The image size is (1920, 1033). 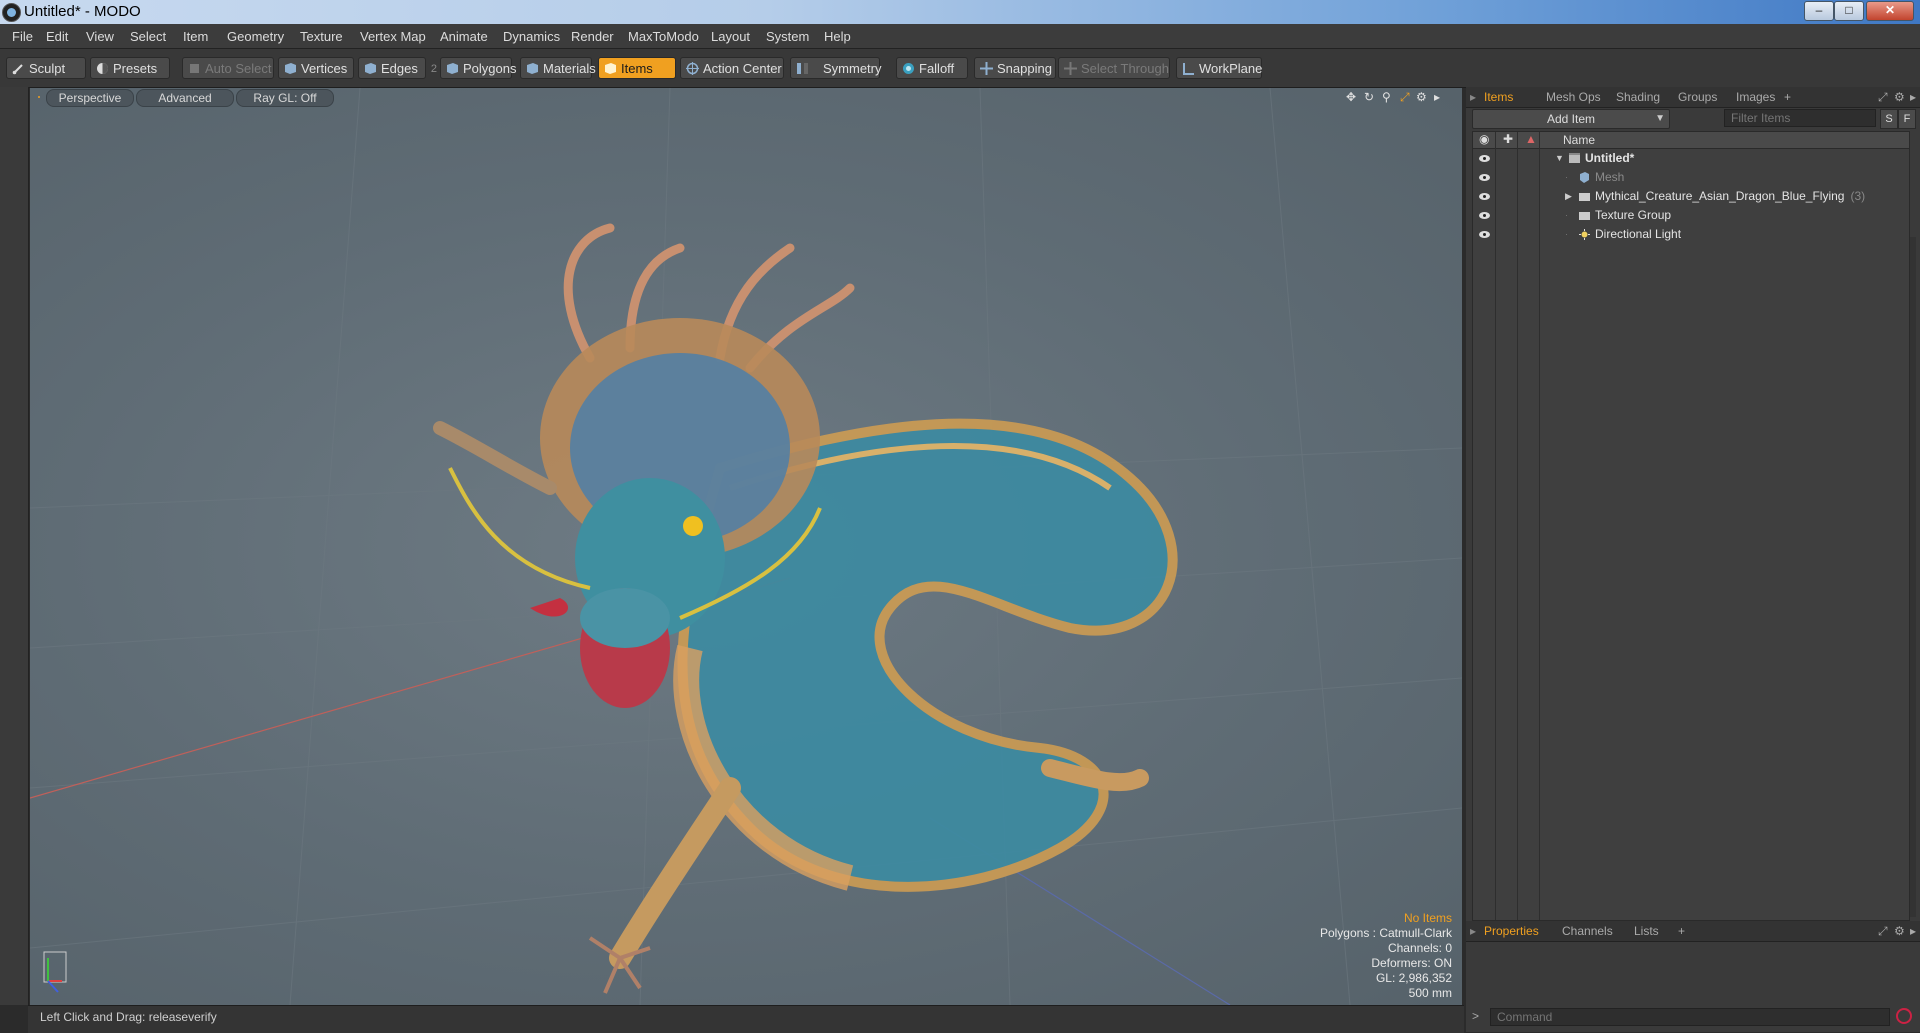 What do you see at coordinates (478, 68) in the screenshot?
I see `polygons-button: Polygons` at bounding box center [478, 68].